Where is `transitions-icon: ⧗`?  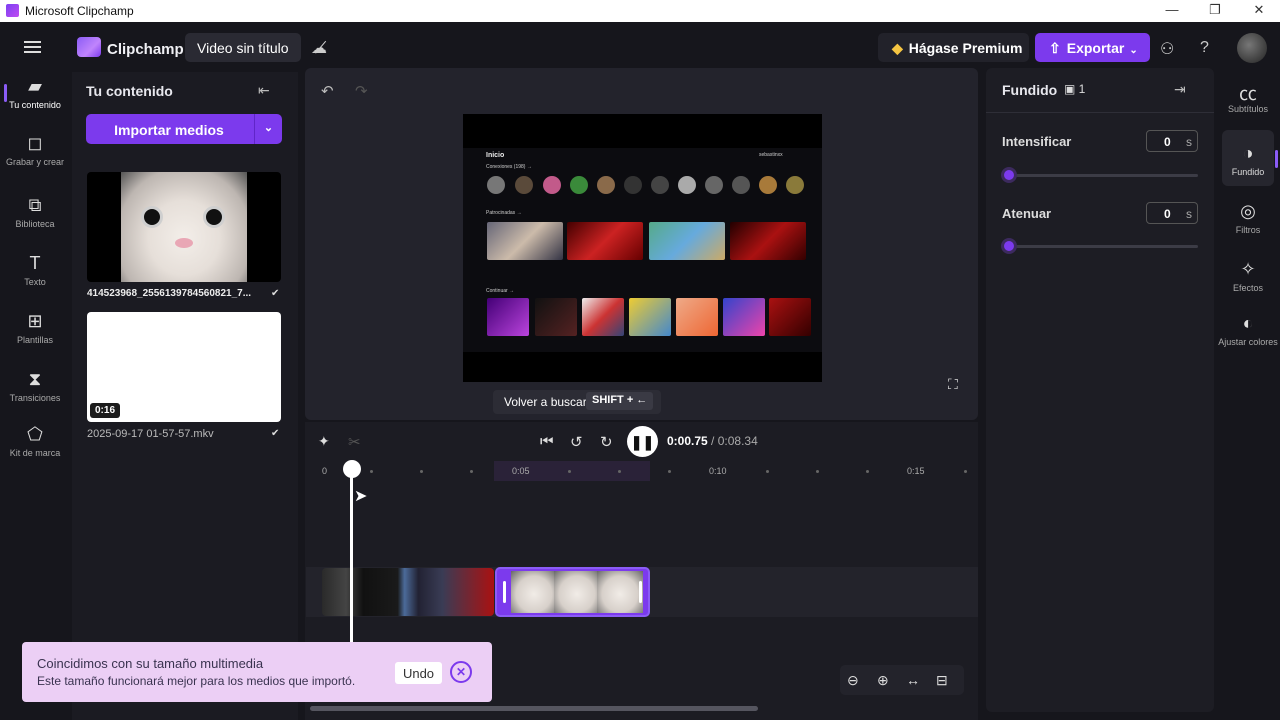
transitions-icon: ⧗ is located at coordinates (35, 379).